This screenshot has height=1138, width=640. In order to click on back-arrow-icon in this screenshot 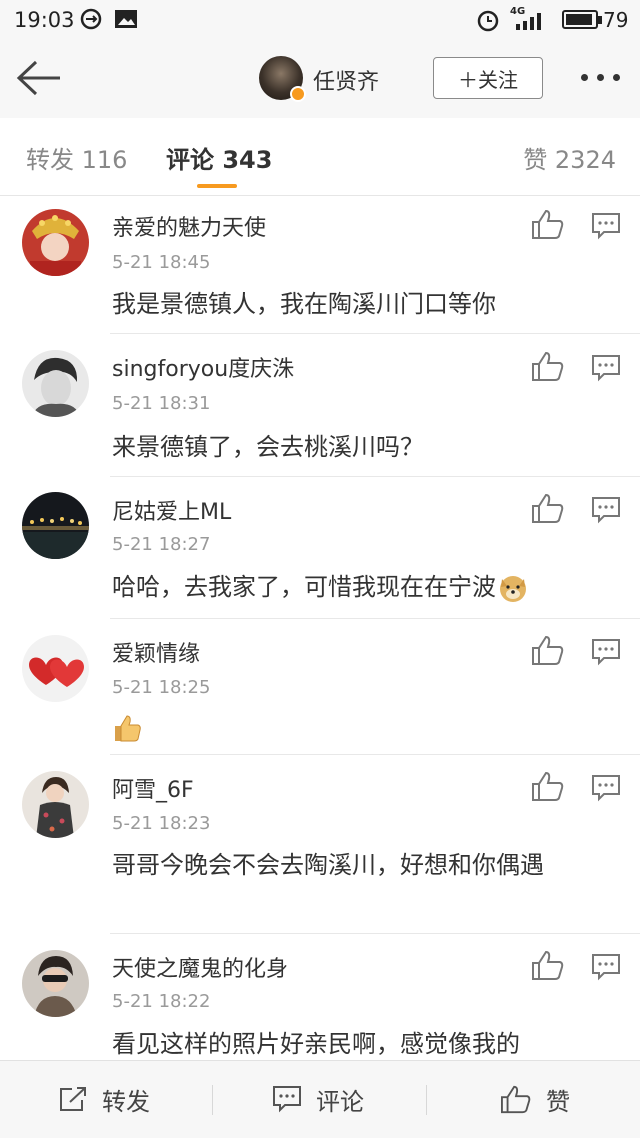, I will do `click(39, 78)`.